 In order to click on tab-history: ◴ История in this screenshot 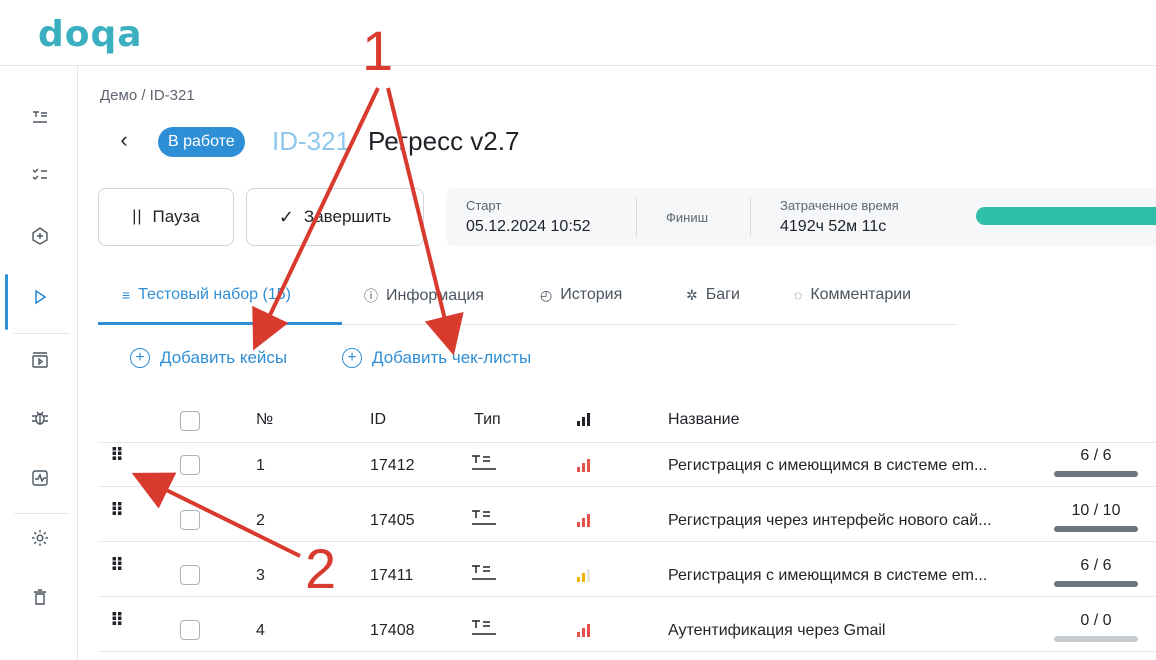, I will do `click(581, 295)`.